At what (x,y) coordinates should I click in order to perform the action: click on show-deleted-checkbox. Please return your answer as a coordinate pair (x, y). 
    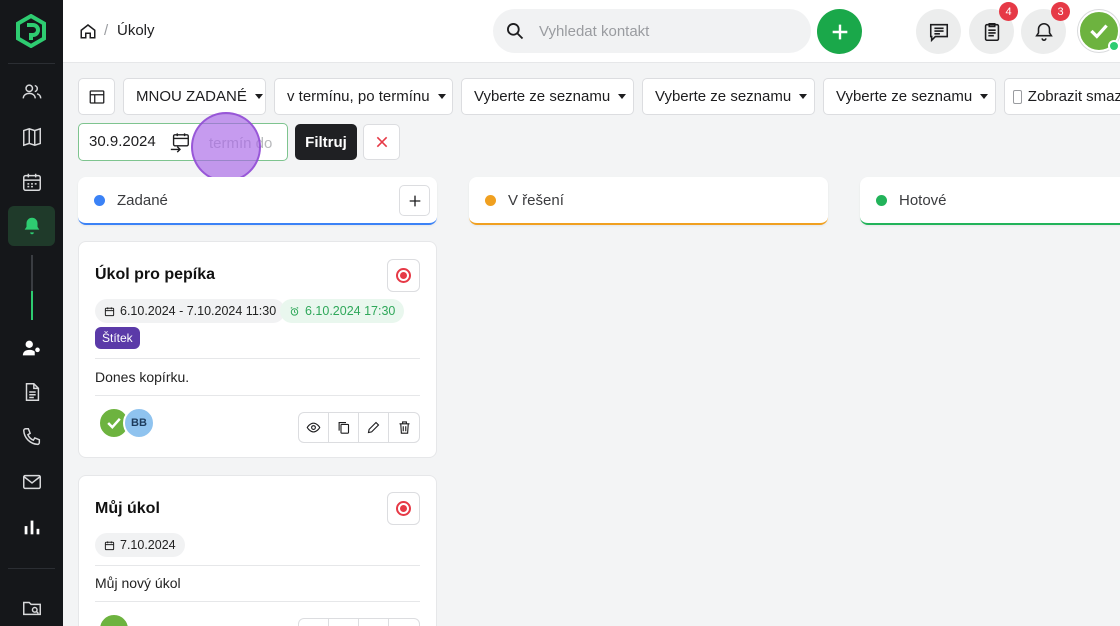
    Looking at the image, I should click on (1017, 96).